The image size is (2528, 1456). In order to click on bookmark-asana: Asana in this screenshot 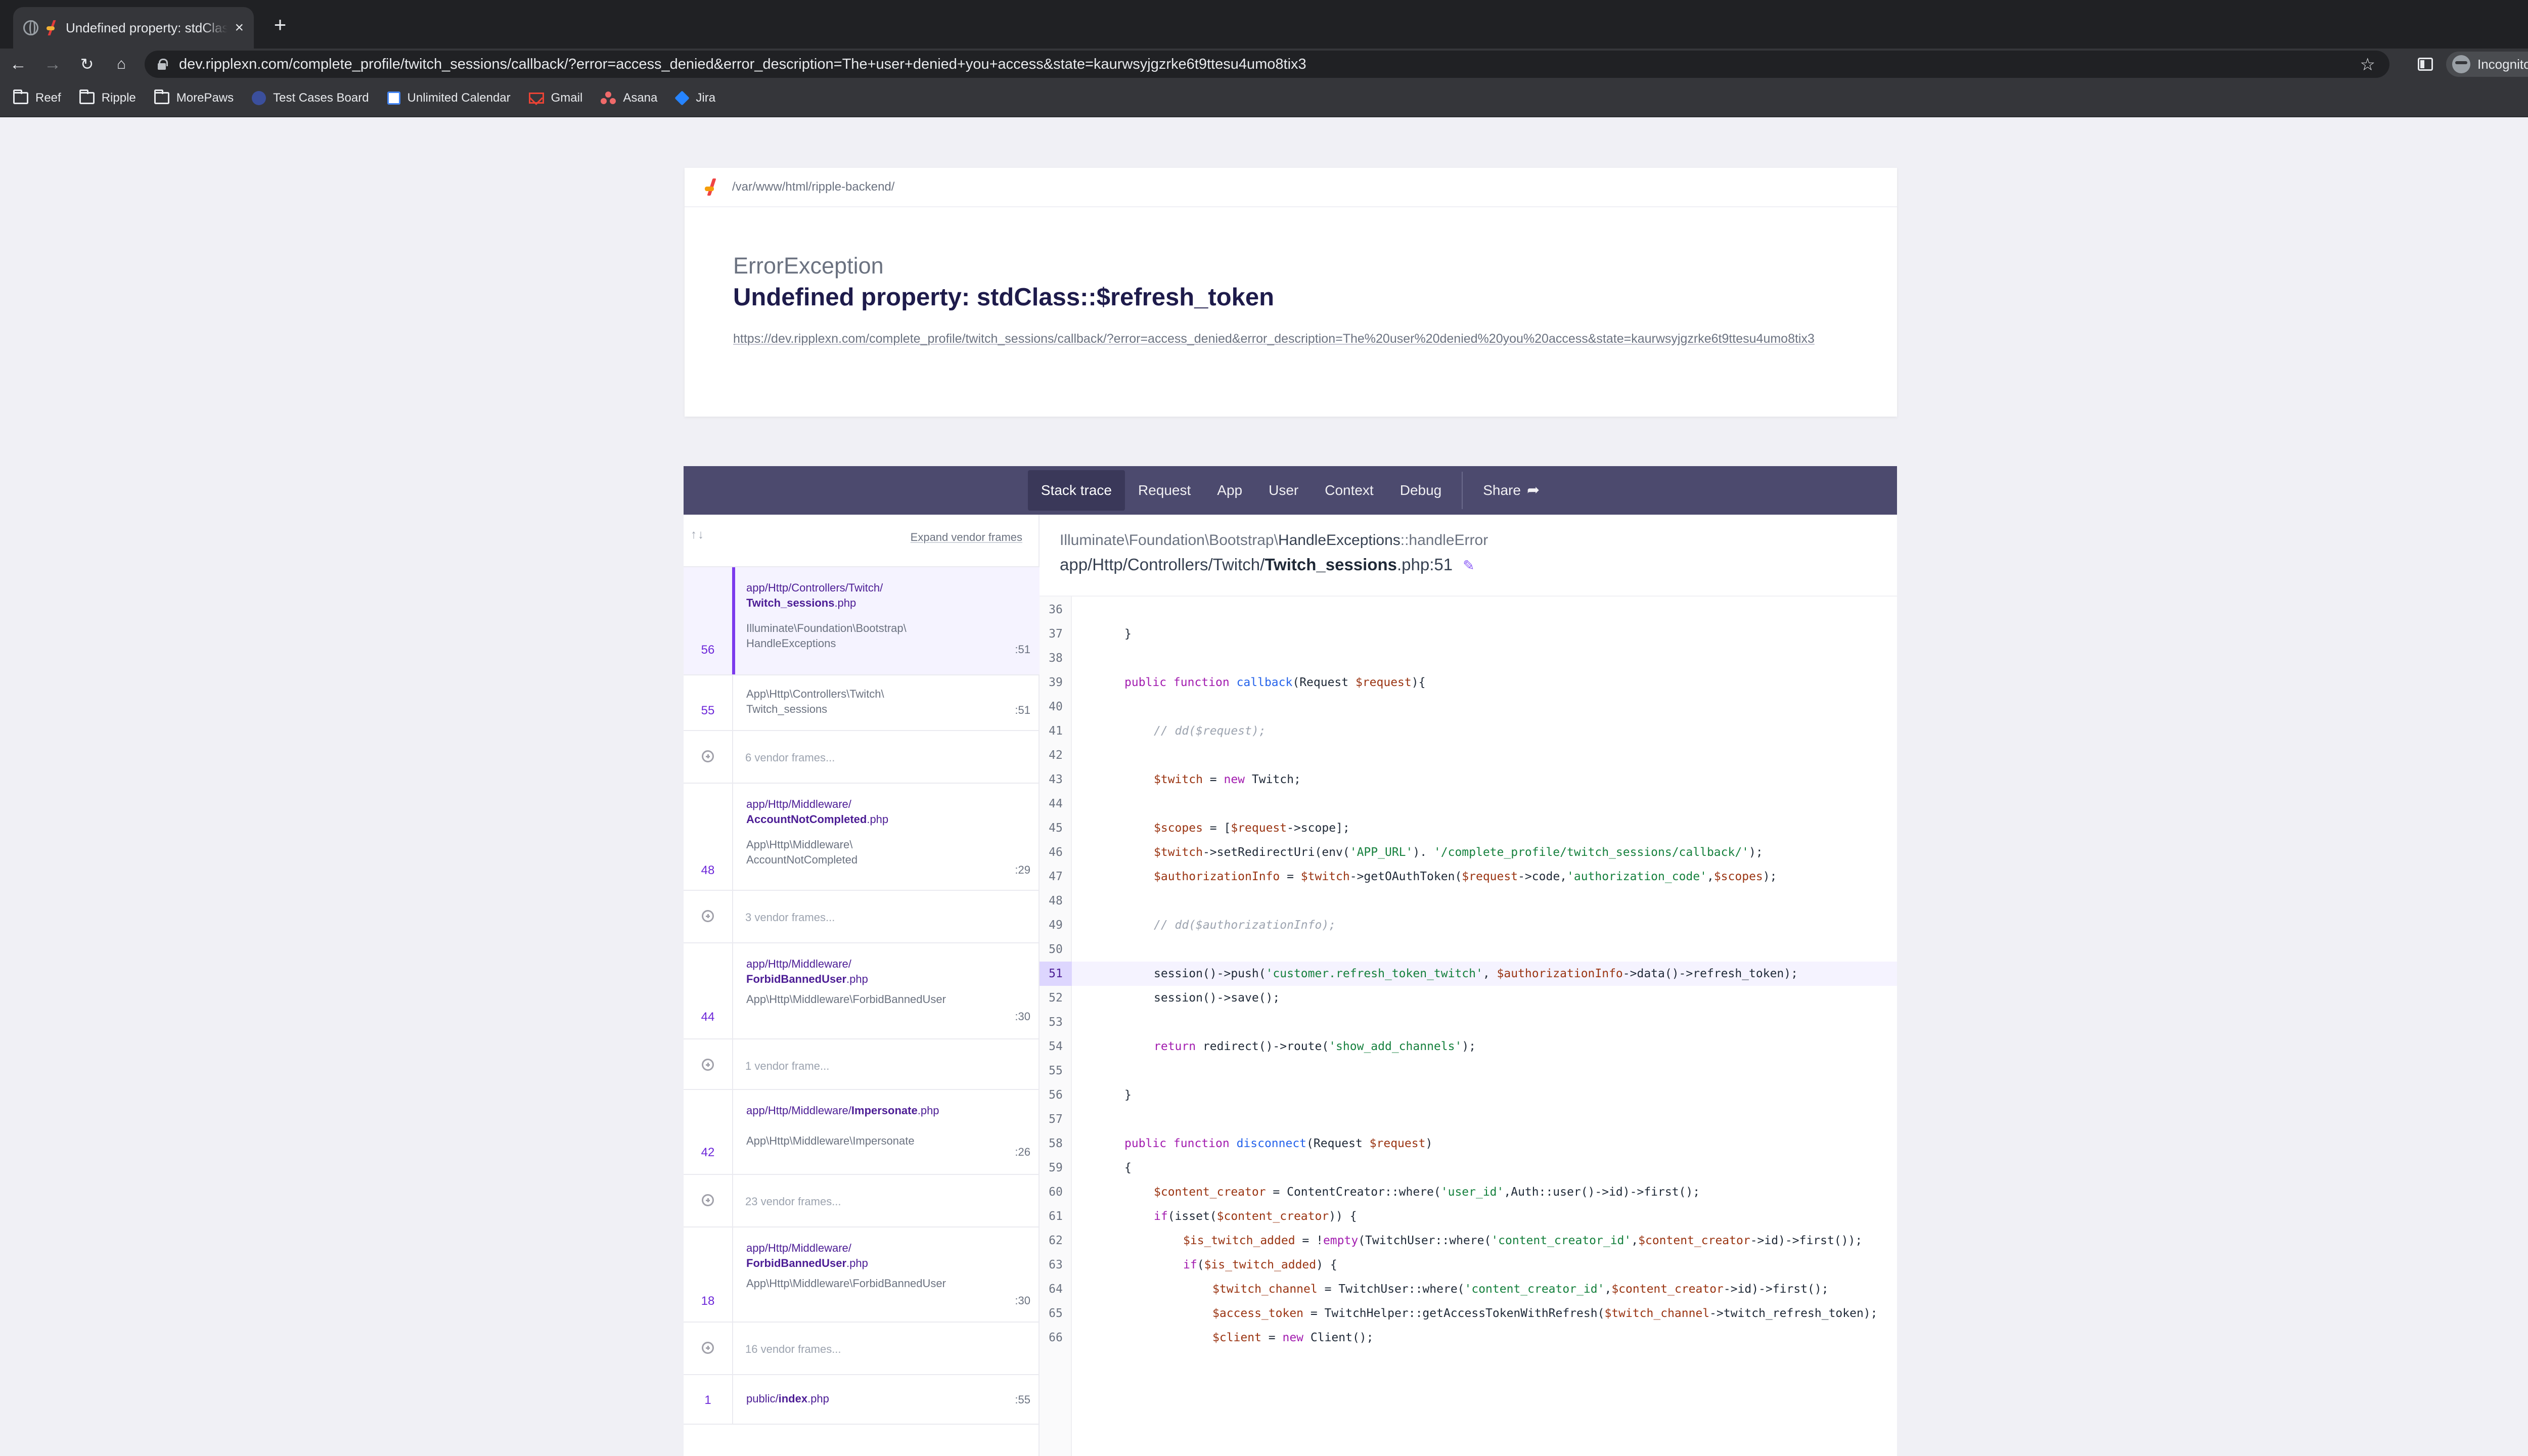, I will do `click(629, 98)`.